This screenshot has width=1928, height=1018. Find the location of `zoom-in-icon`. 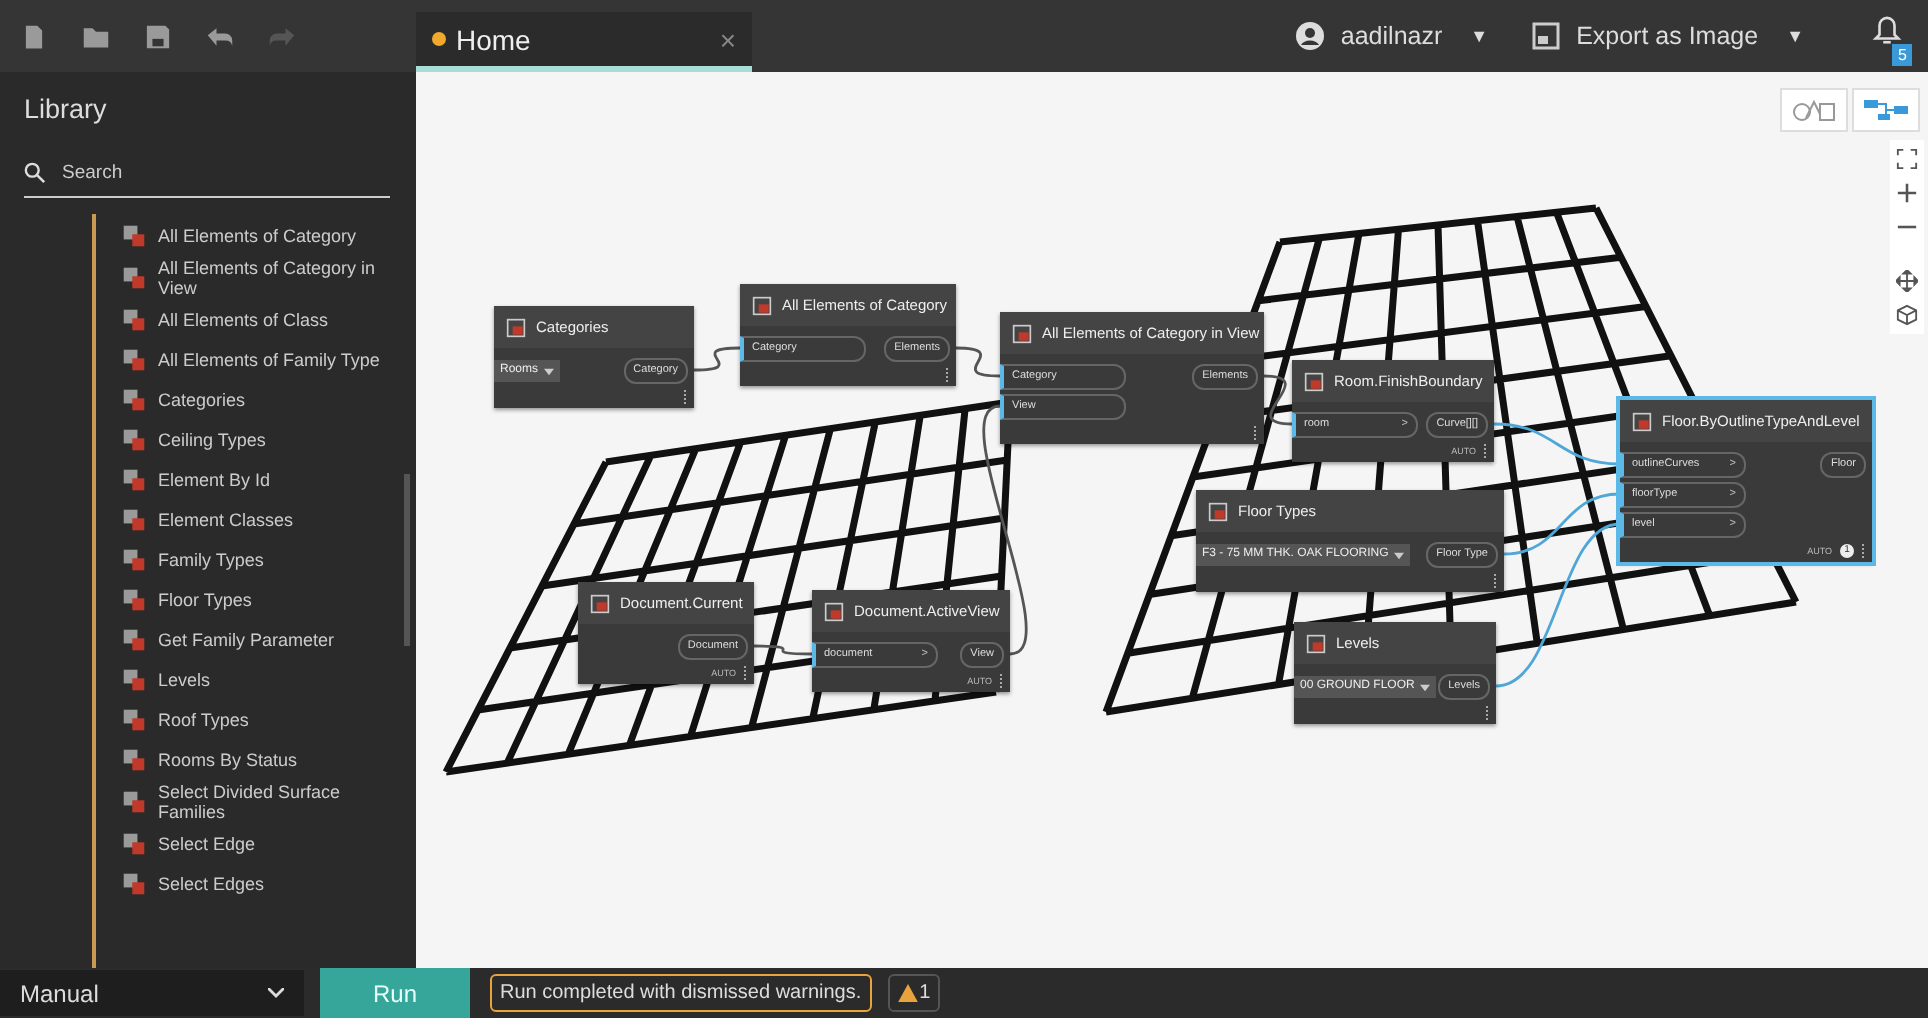

zoom-in-icon is located at coordinates (1907, 193).